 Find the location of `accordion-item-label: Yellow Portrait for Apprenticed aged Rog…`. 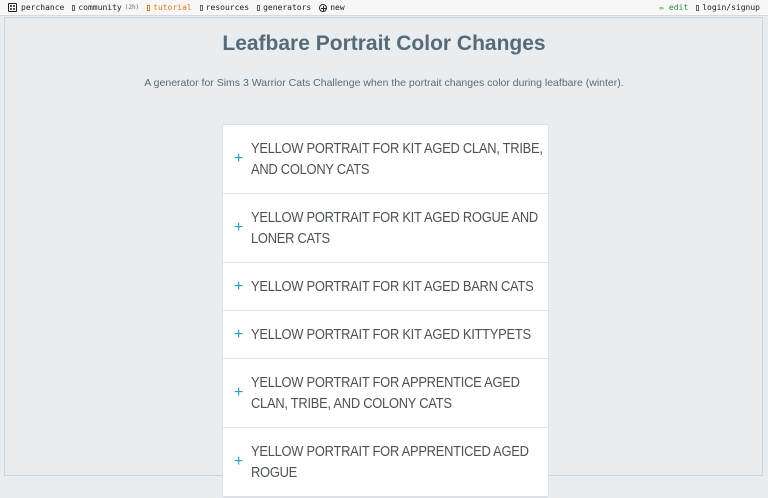

accordion-item-label: Yellow Portrait for Apprenticed aged Rog… is located at coordinates (390, 462).